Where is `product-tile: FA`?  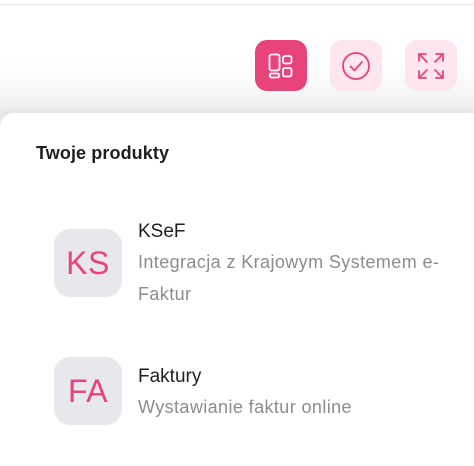 product-tile: FA is located at coordinates (88, 391).